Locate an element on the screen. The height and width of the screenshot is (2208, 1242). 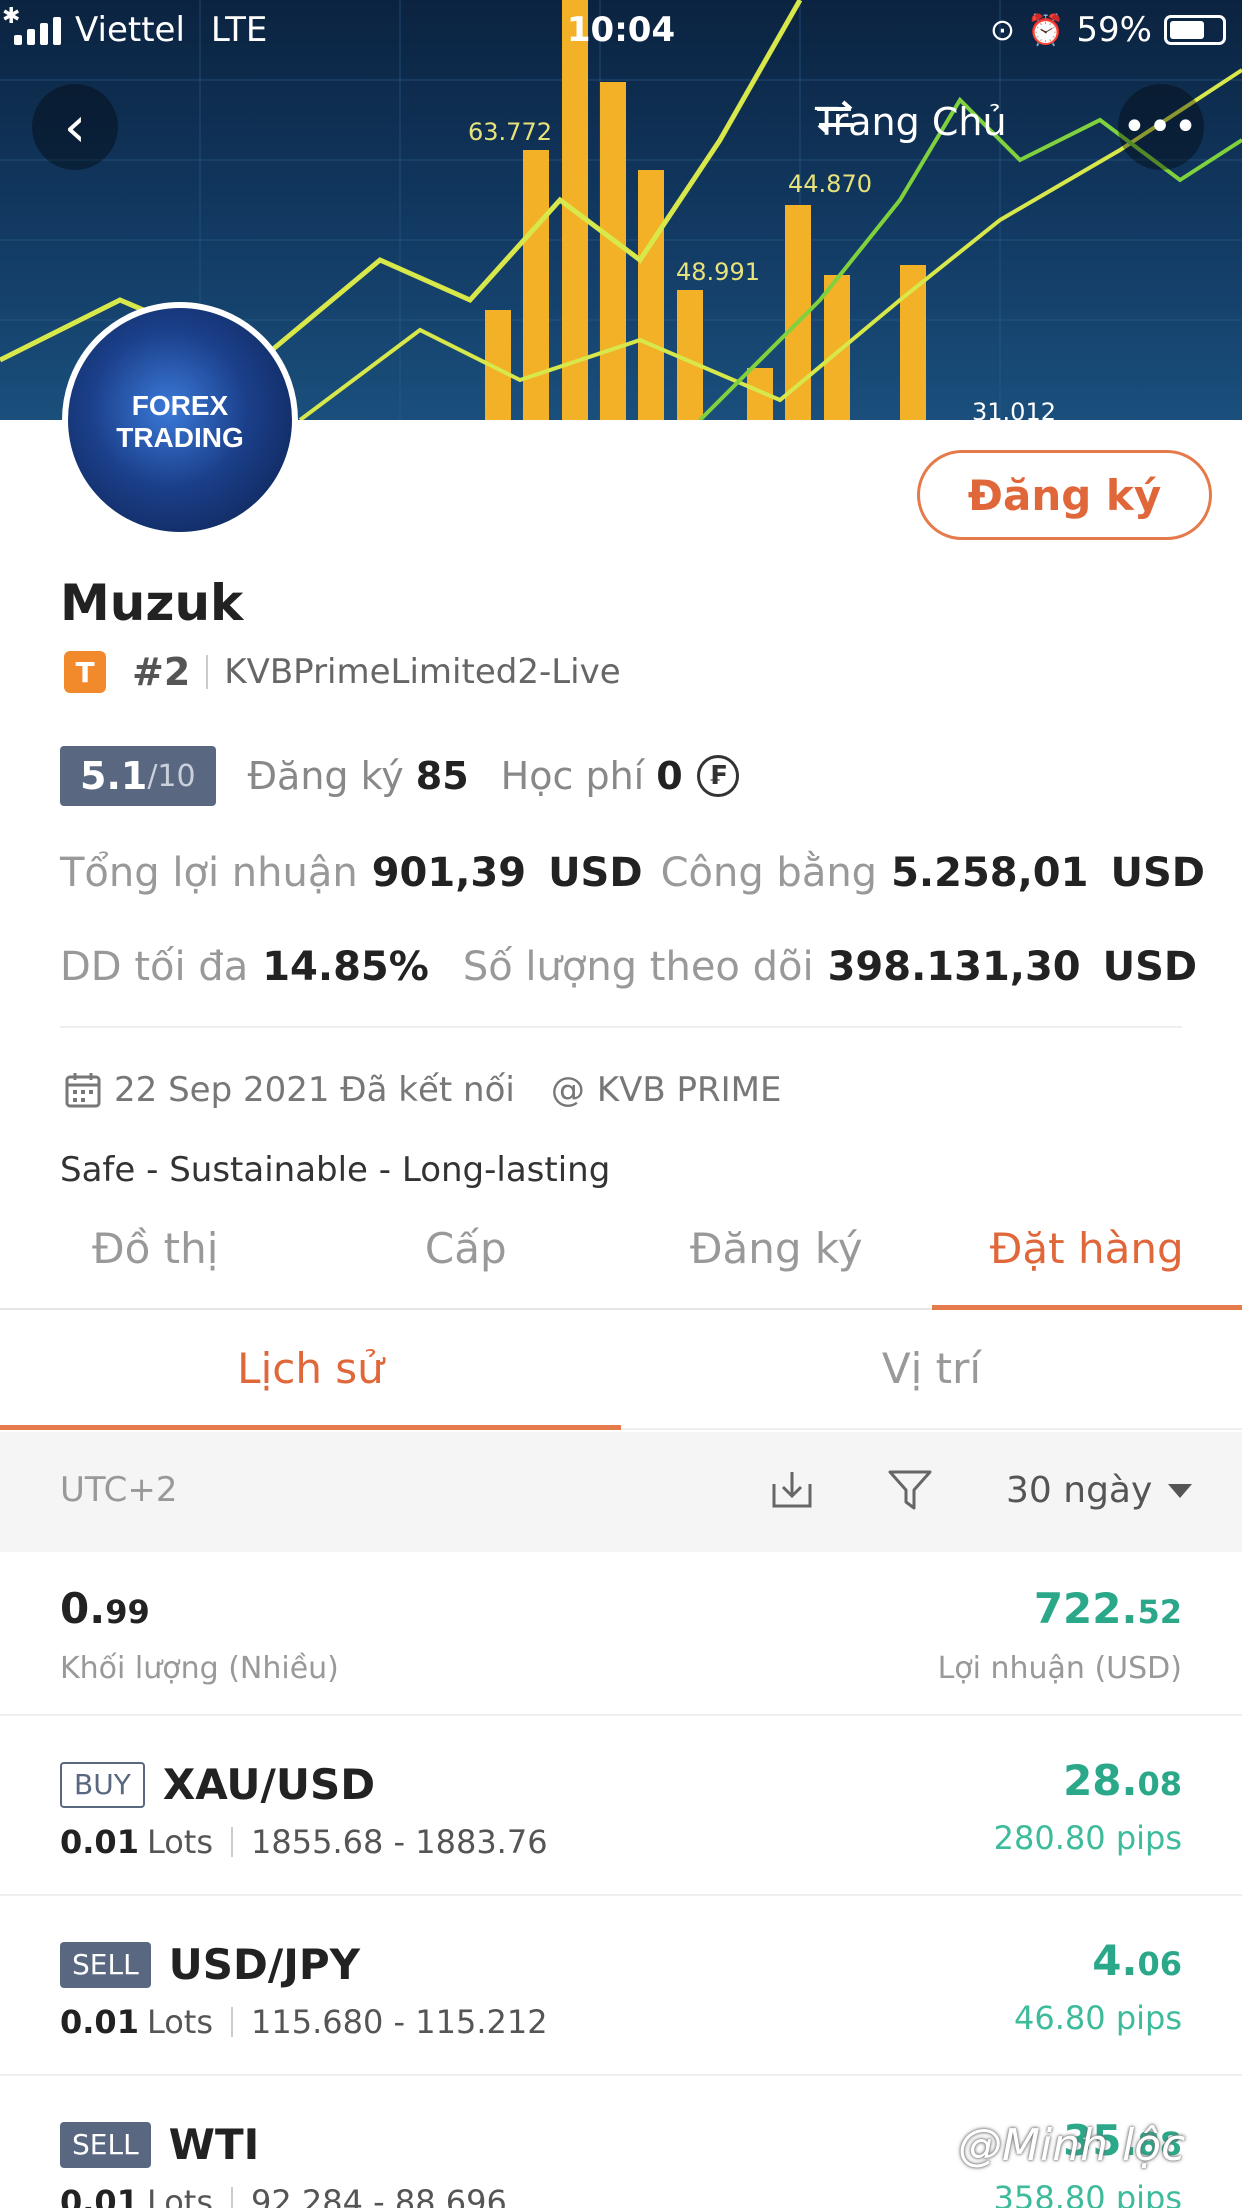
chart-label: 31.012 is located at coordinates (1014, 409).